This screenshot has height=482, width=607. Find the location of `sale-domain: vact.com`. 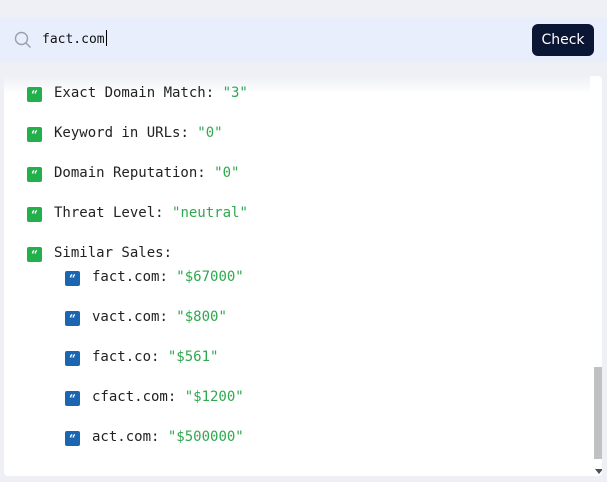

sale-domain: vact.com is located at coordinates (126, 317).